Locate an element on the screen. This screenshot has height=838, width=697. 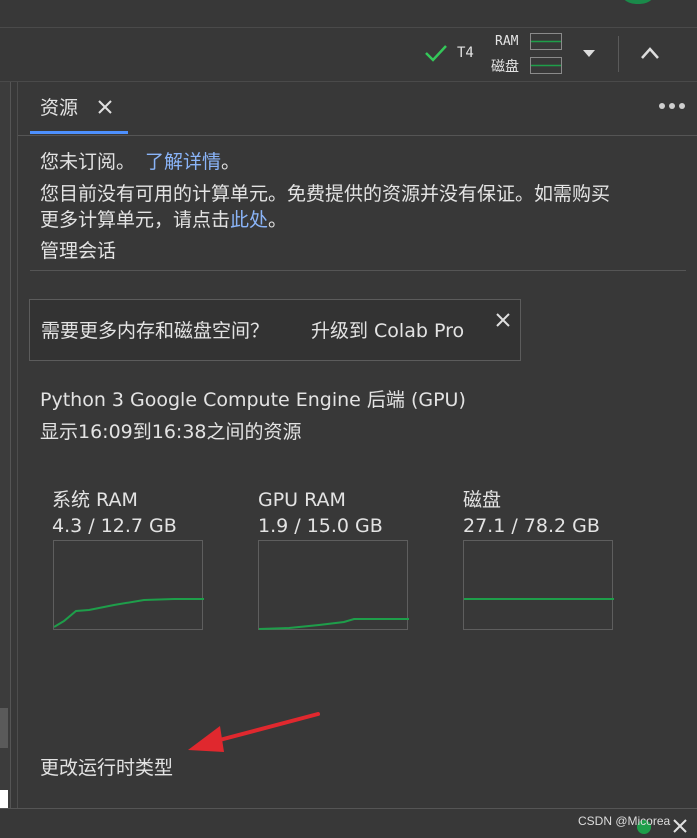
meter-disk-graph is located at coordinates (538, 585).